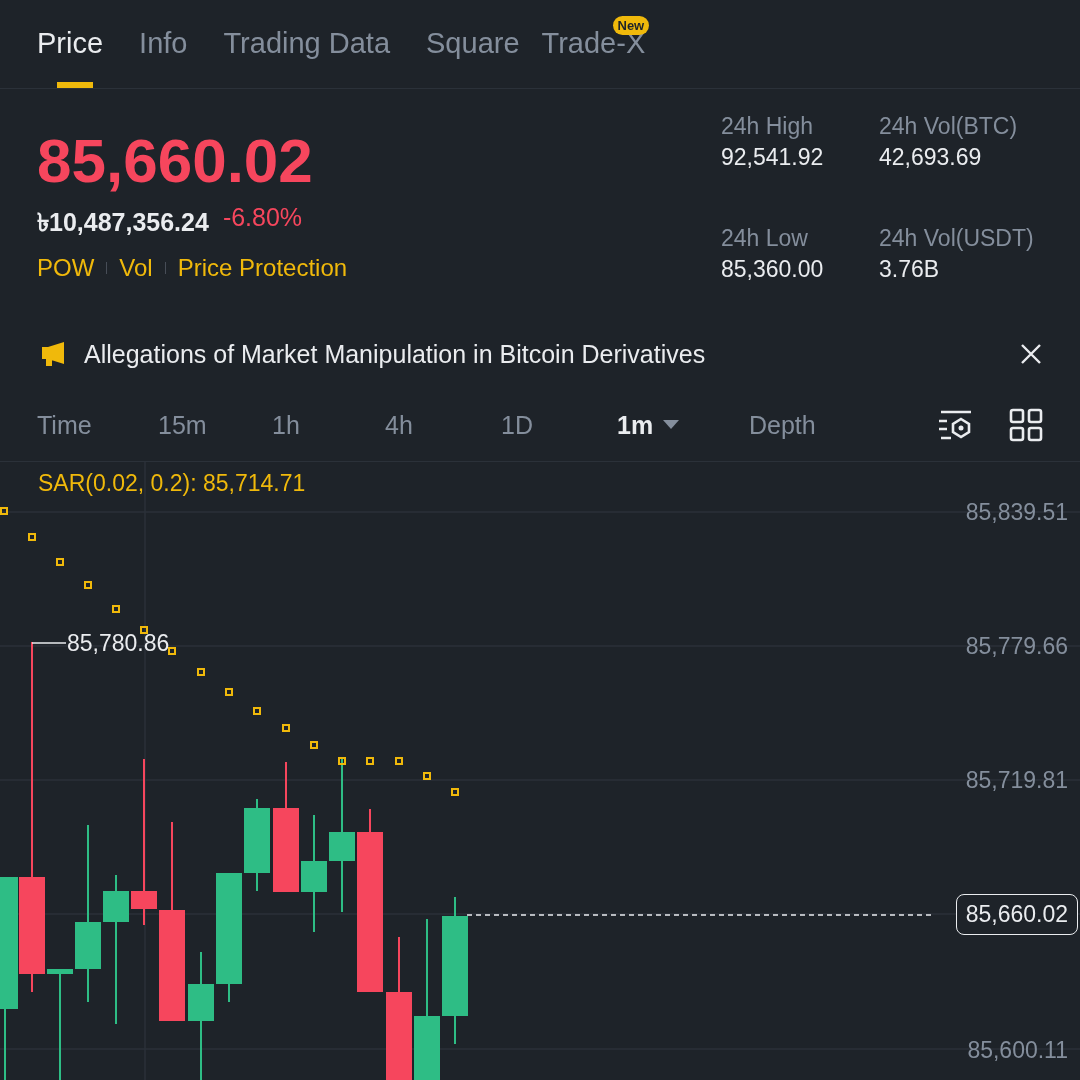 The image size is (1080, 1080). I want to click on interval-tab: Time, so click(97, 425).